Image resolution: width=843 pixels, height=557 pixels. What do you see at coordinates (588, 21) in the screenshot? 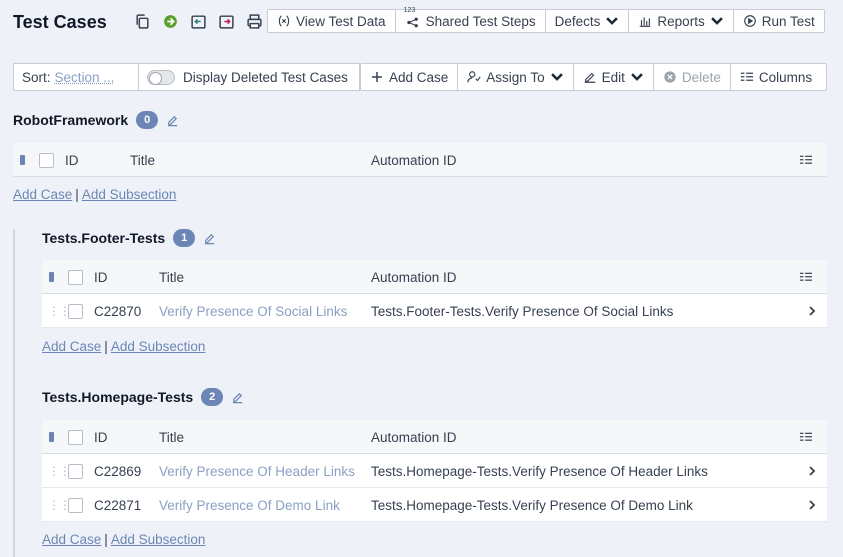
I see `defects-dropdown: Defects` at bounding box center [588, 21].